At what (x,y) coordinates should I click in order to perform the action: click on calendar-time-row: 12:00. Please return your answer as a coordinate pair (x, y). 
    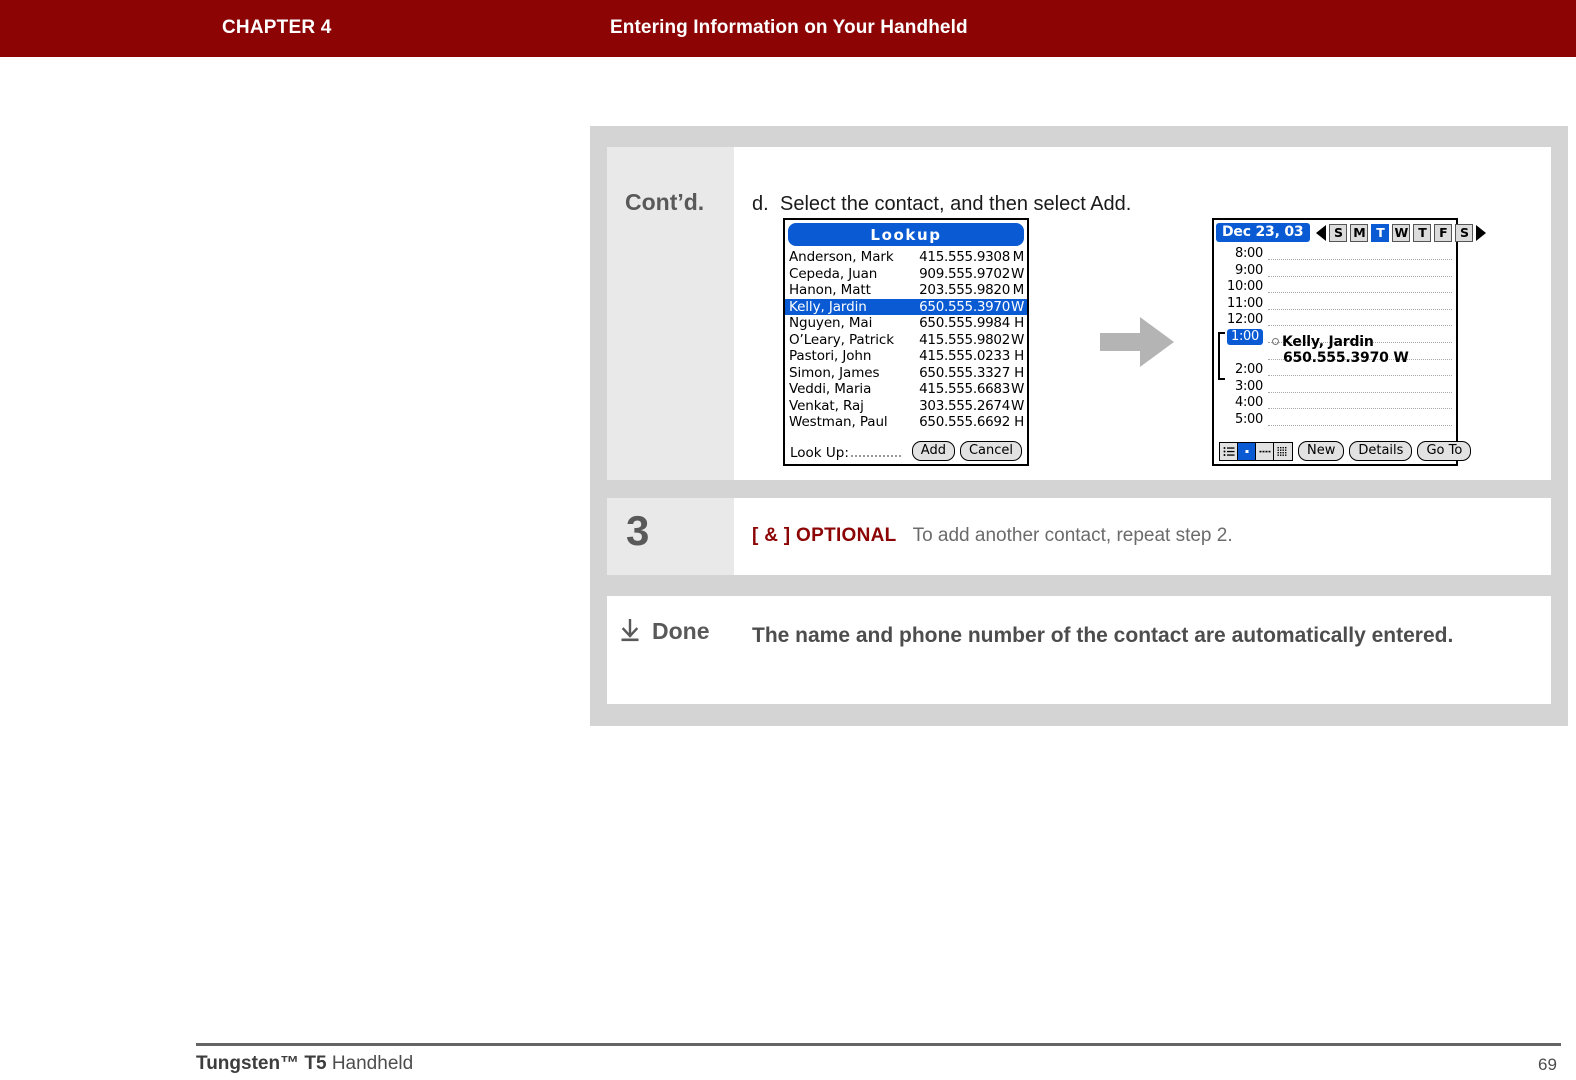
    Looking at the image, I should click on (1335, 320).